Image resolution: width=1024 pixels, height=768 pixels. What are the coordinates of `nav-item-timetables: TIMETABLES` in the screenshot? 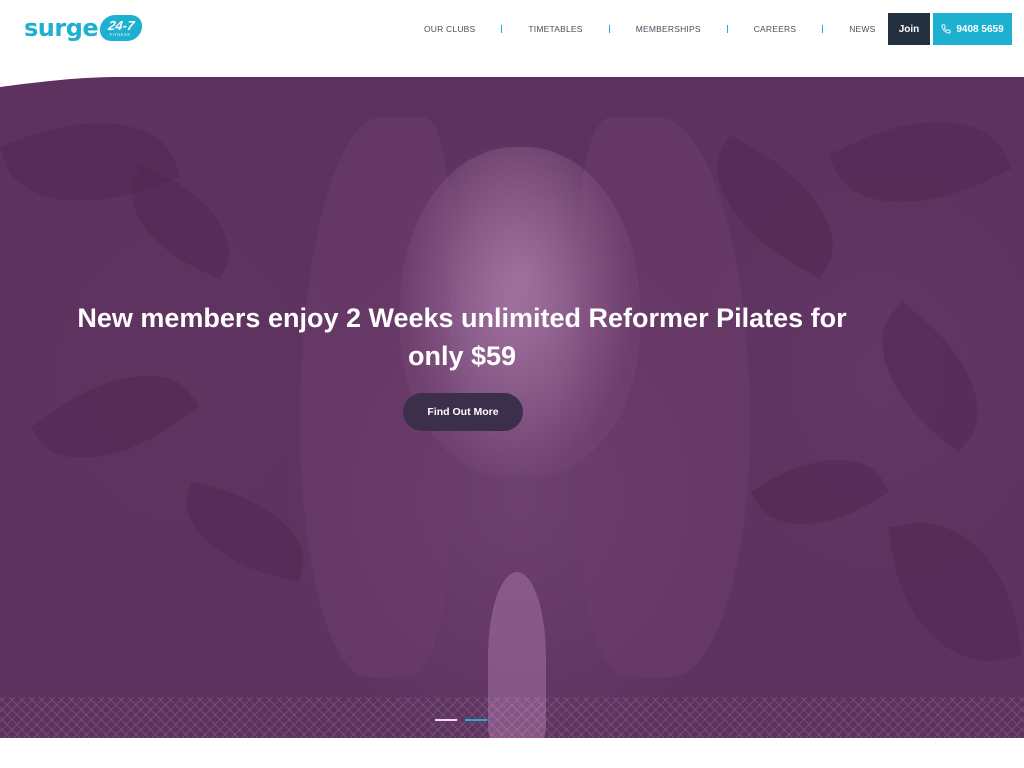 It's located at (555, 29).